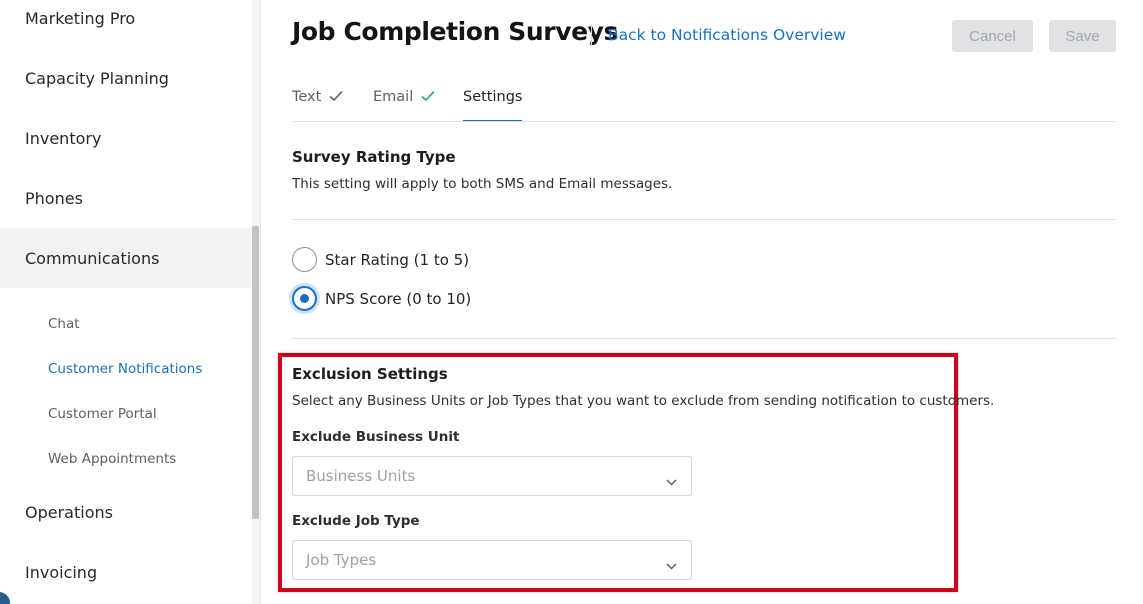  Describe the element at coordinates (370, 374) in the screenshot. I see `exclusion-heading: Exclusion Settings` at that location.